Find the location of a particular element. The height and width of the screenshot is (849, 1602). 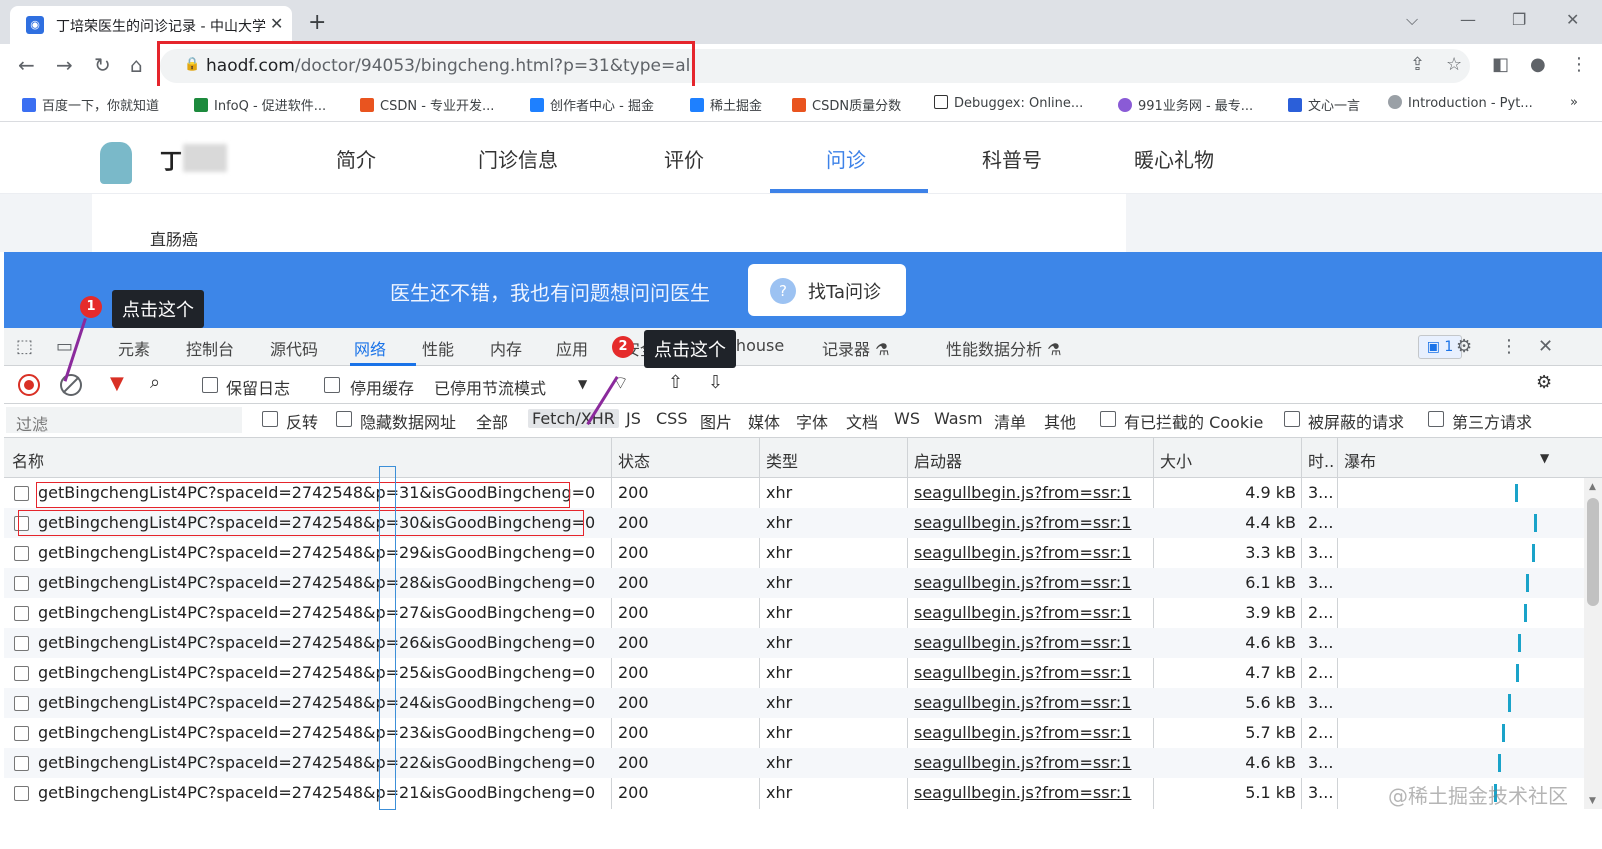

tab-search-chevron-icon: ⌵ is located at coordinates (1412, 20).